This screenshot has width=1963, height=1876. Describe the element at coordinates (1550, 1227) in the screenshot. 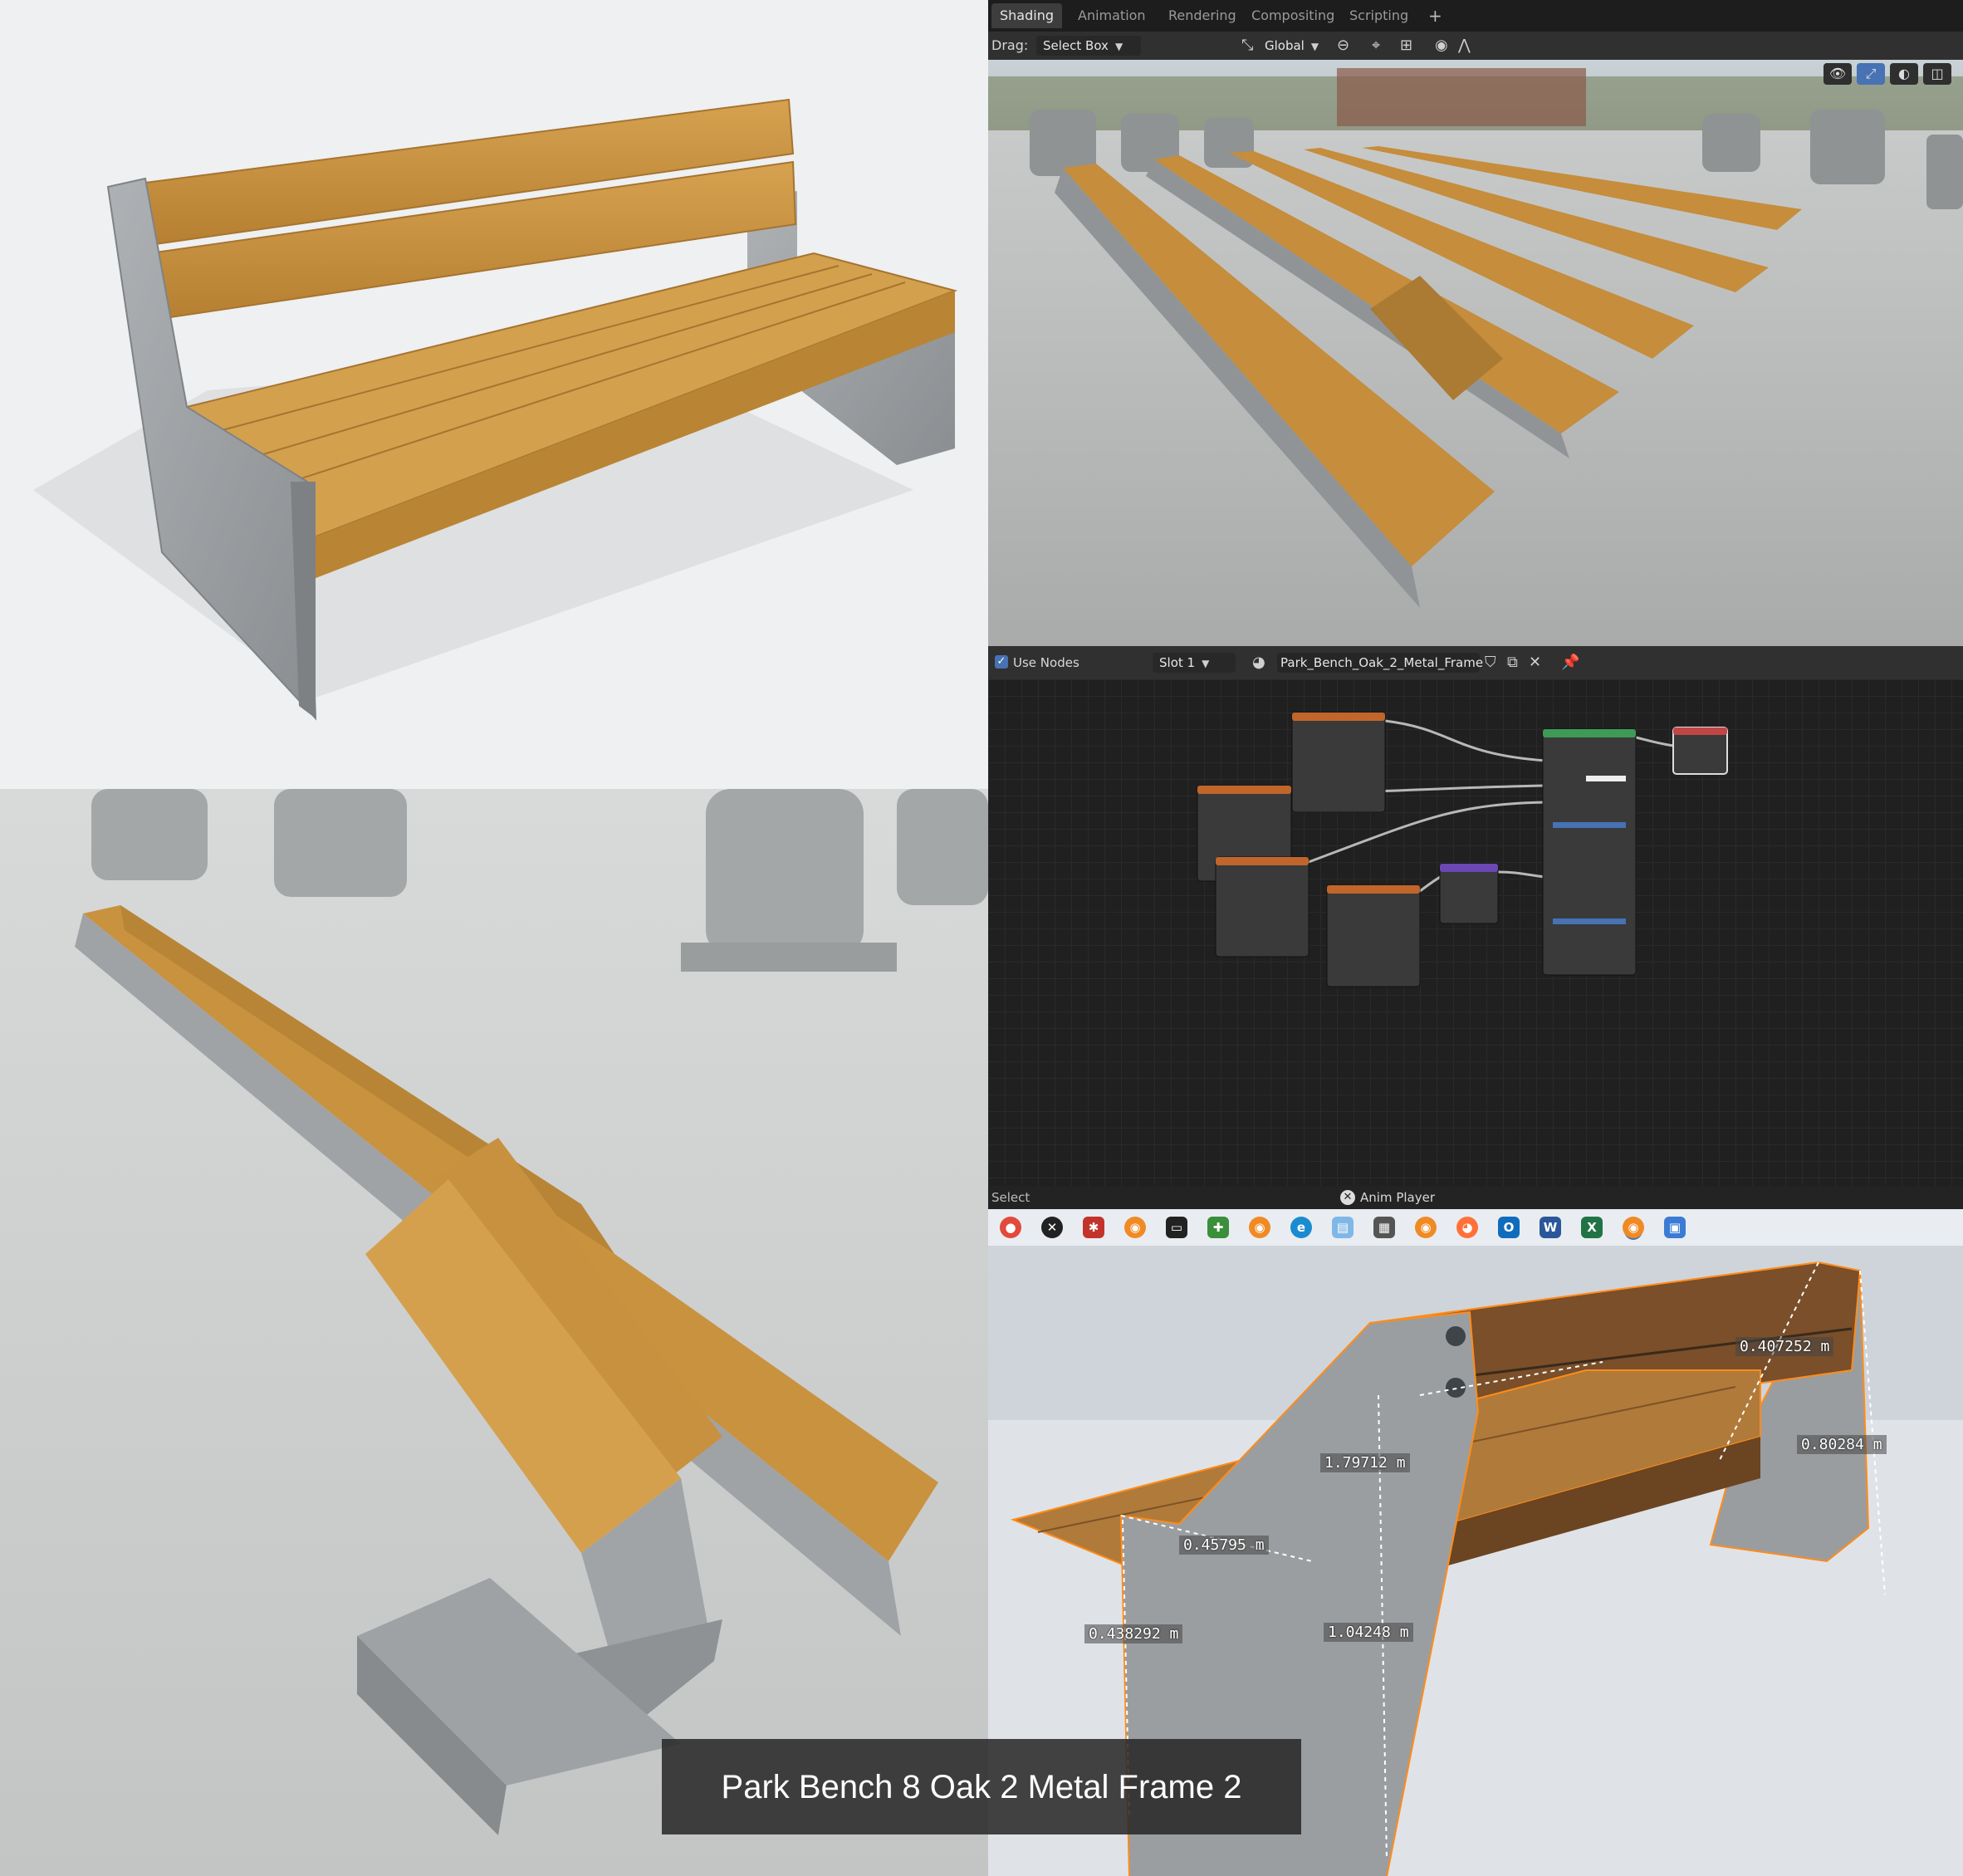

I see `word-icon: W` at that location.